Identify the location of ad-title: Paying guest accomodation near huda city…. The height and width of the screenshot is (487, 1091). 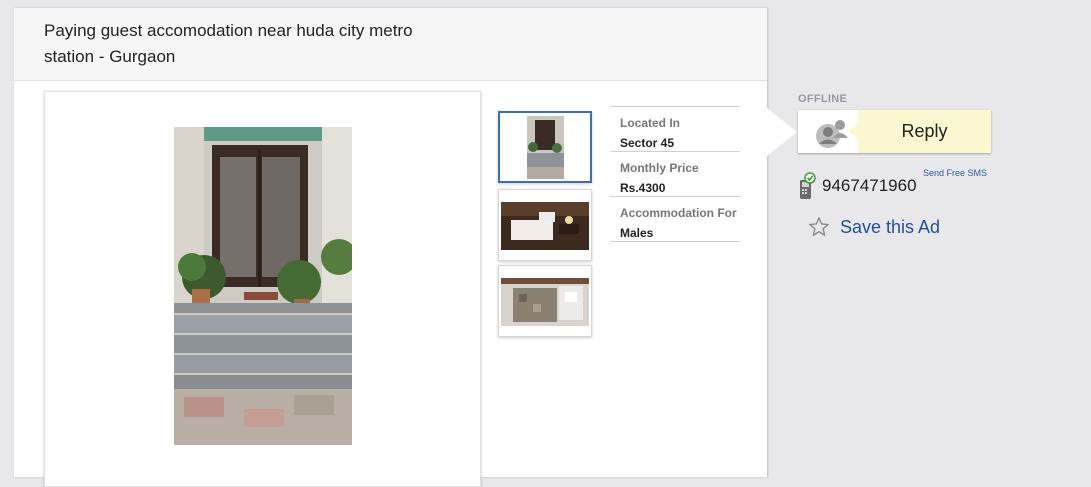
(228, 43).